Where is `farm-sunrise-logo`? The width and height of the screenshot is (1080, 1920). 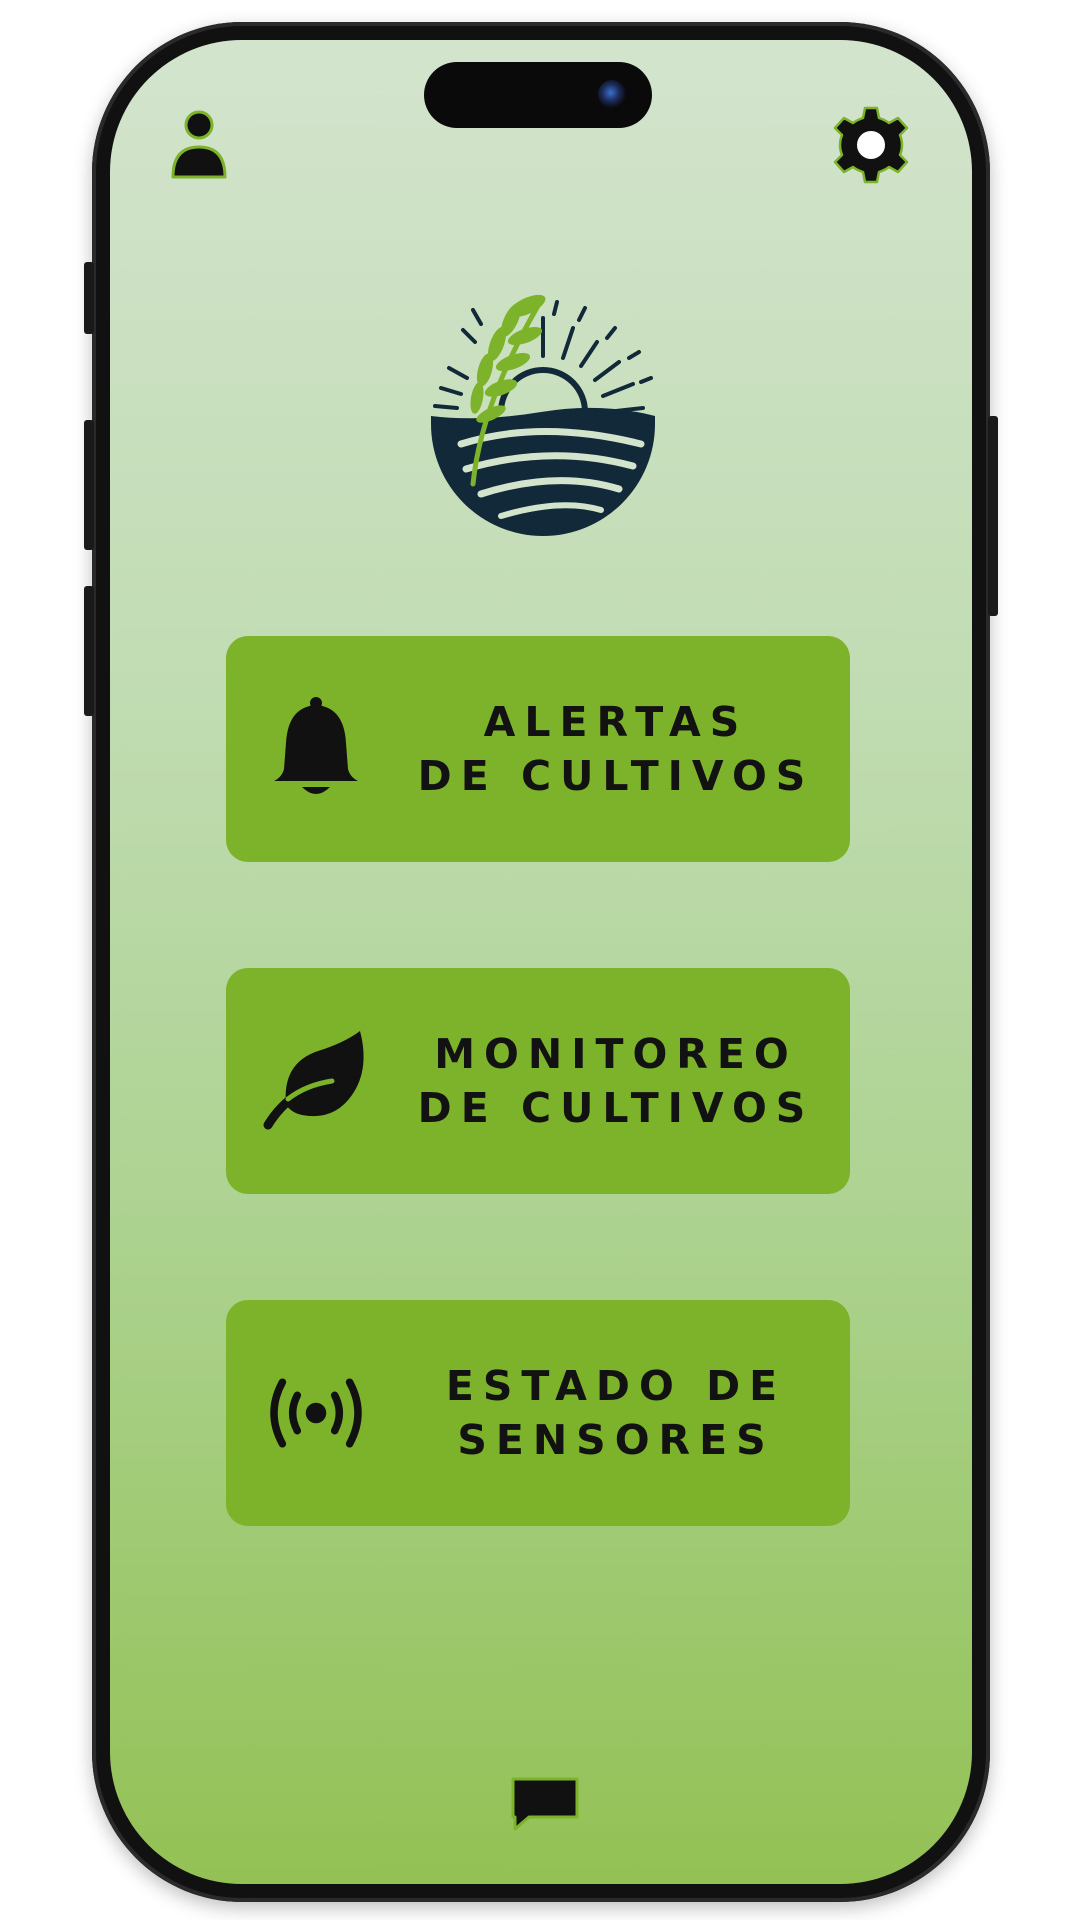
farm-sunrise-logo is located at coordinates (543, 414).